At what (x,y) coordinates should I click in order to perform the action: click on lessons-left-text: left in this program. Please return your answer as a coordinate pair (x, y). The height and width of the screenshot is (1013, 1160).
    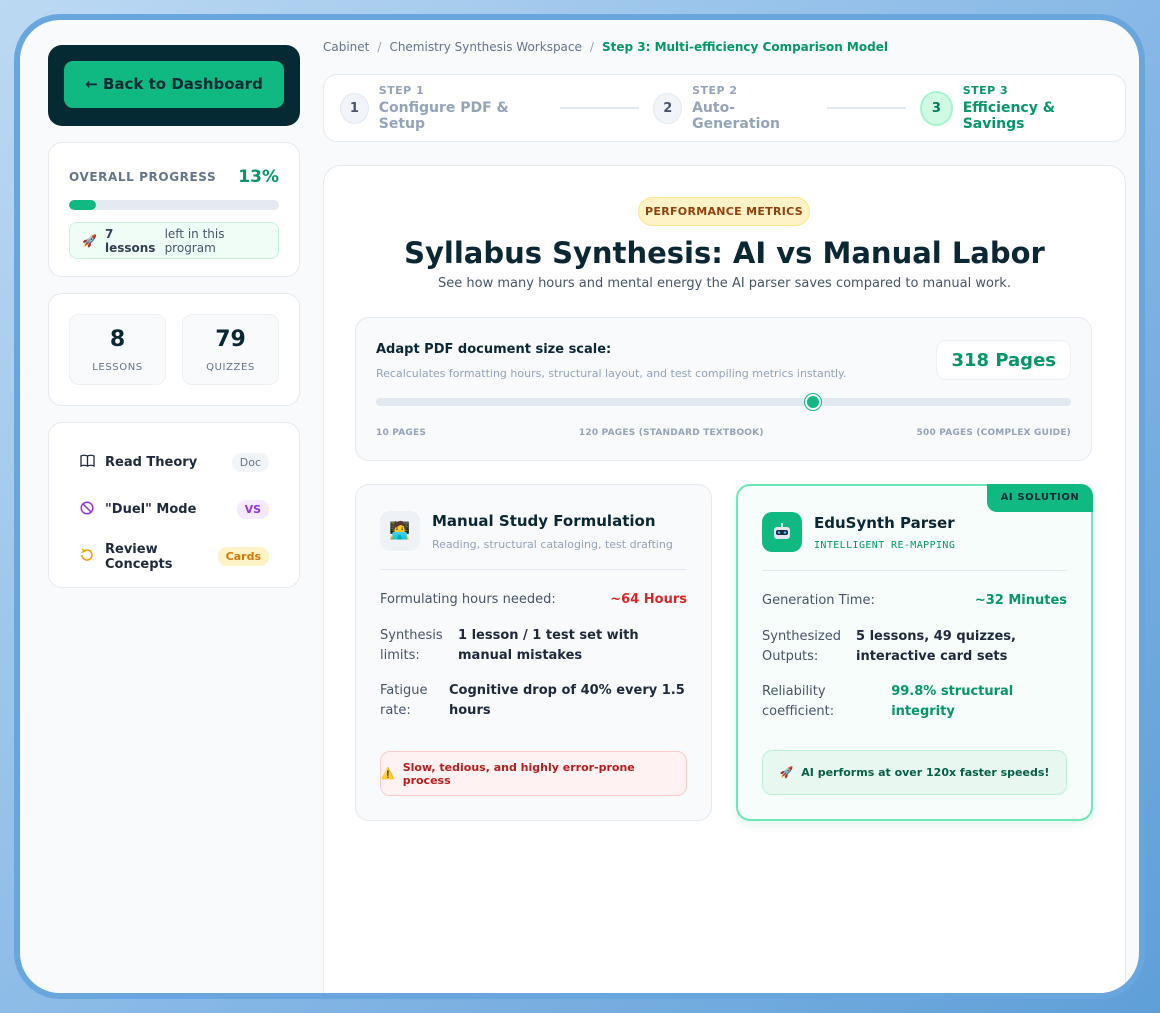
    Looking at the image, I should click on (194, 240).